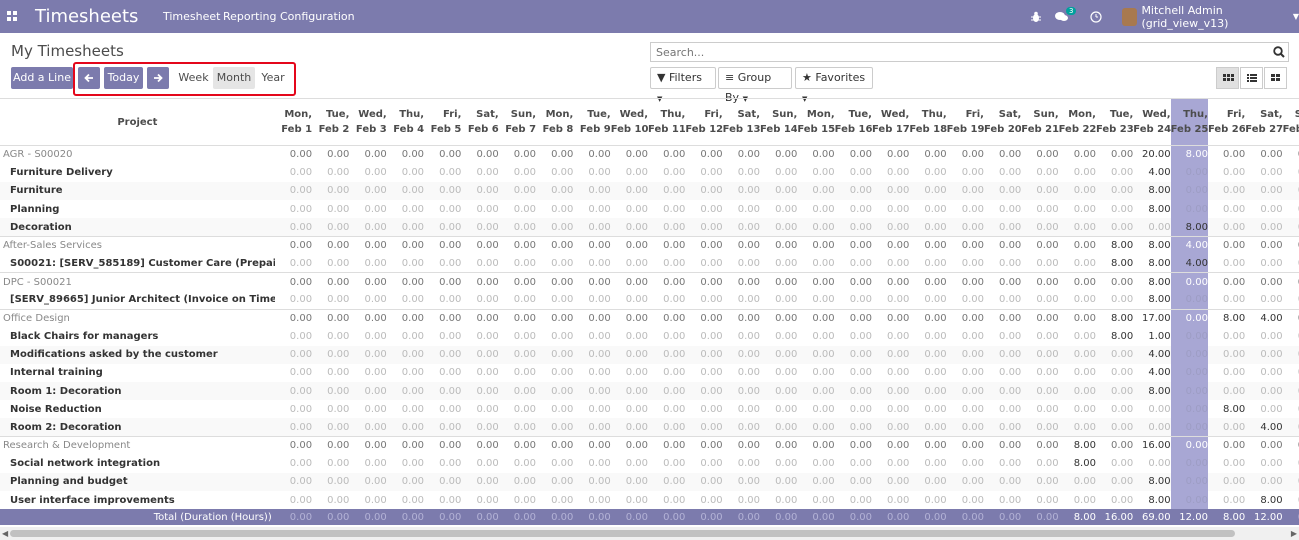 This screenshot has height=540, width=1299. I want to click on horizontal-scrollbar: ◀ ▶, so click(649, 533).